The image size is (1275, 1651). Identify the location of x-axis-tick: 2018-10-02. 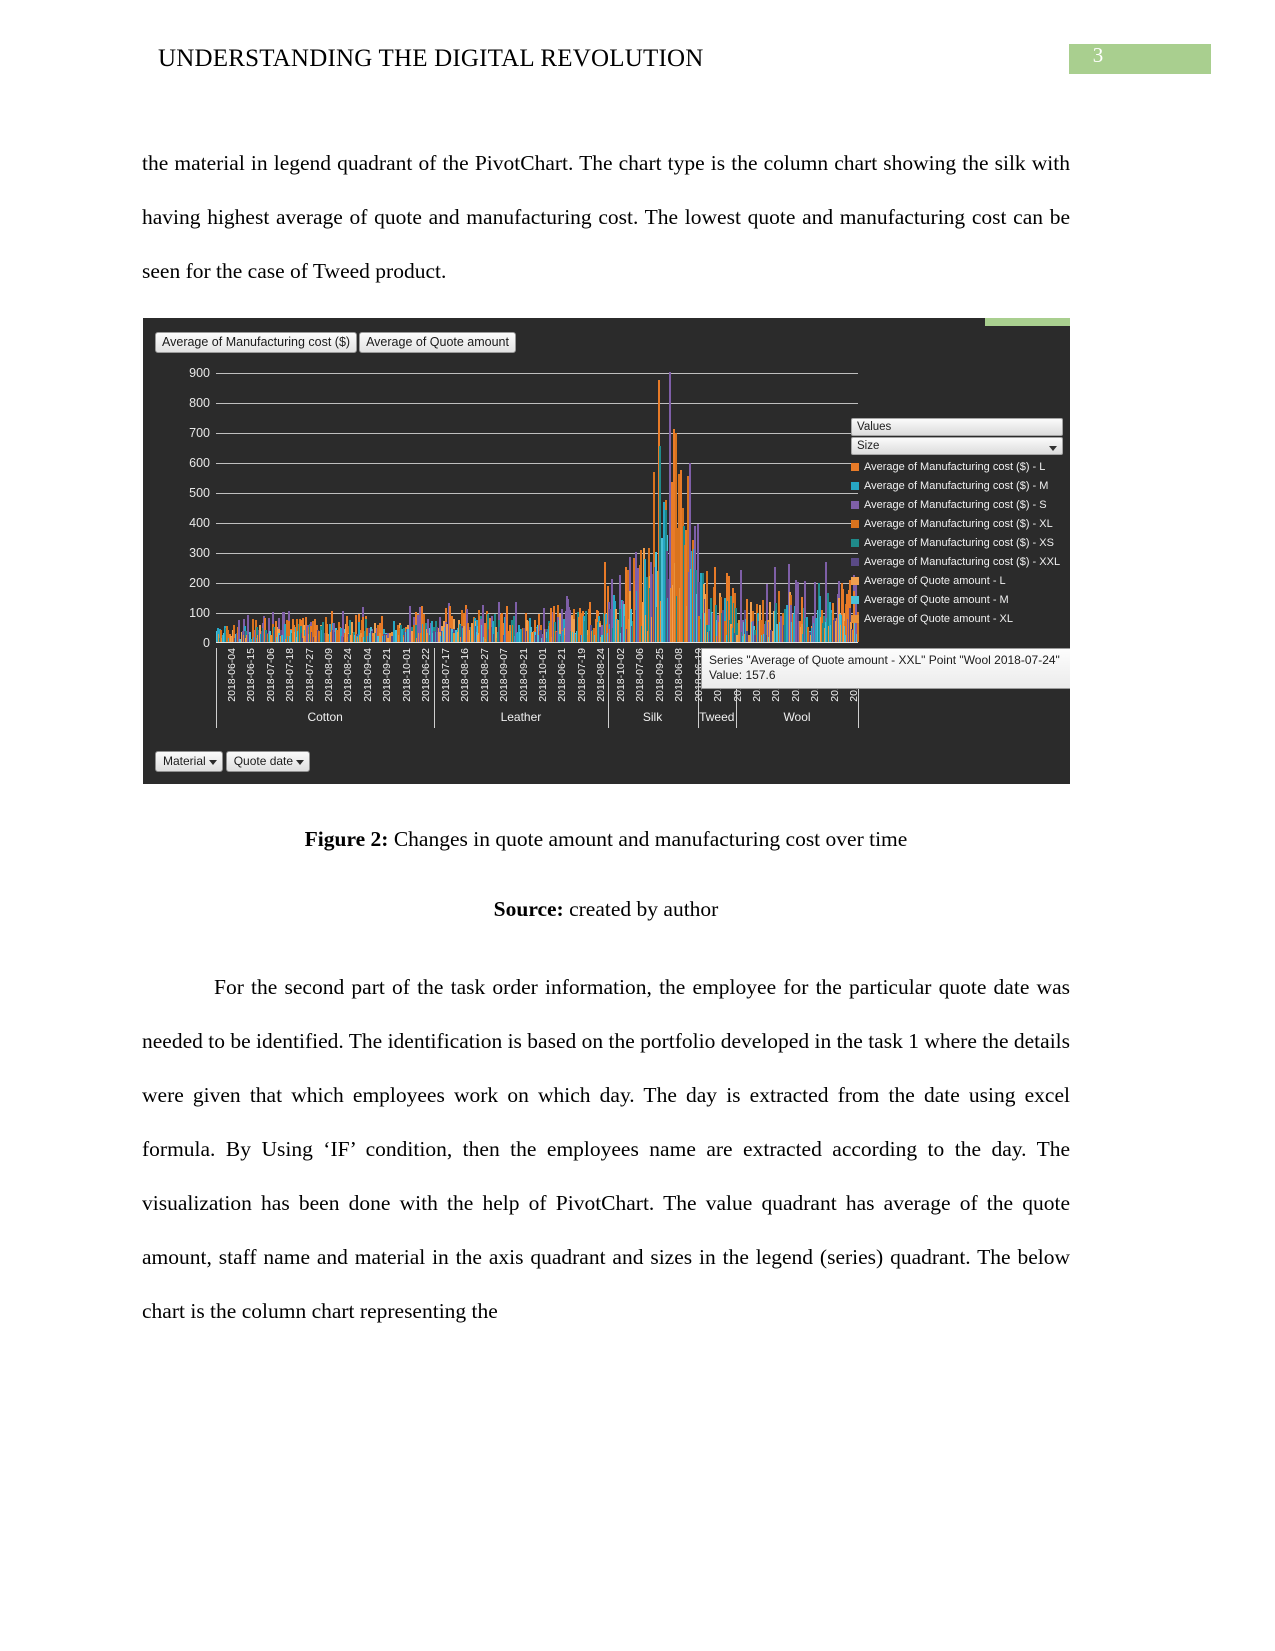
(620, 675).